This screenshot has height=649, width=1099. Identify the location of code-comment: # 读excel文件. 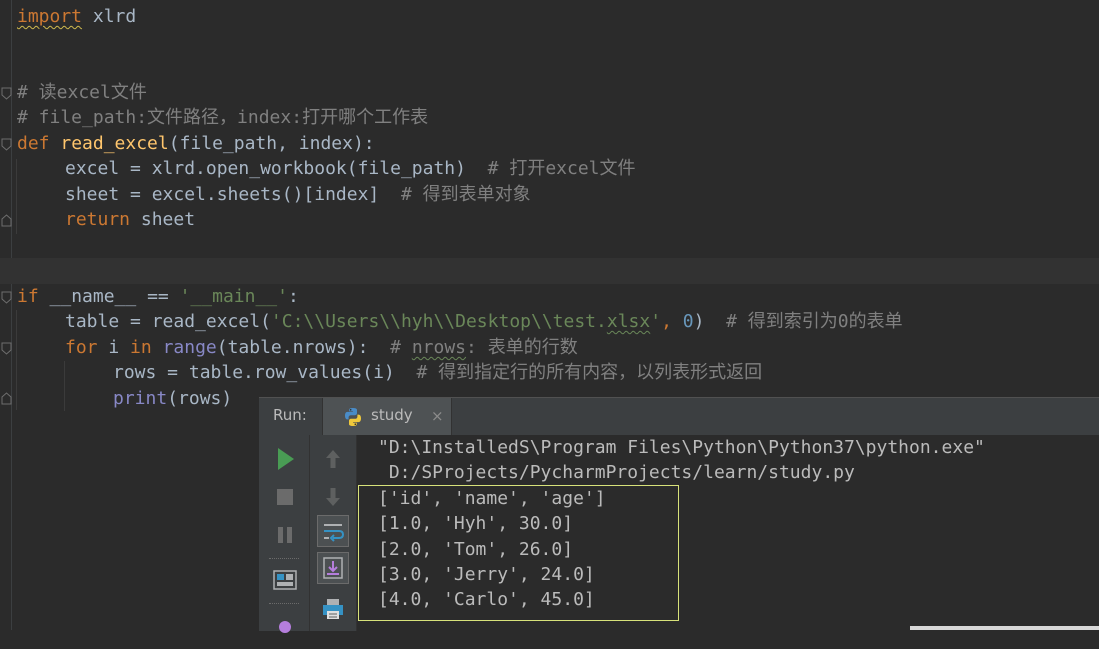
(82, 92).